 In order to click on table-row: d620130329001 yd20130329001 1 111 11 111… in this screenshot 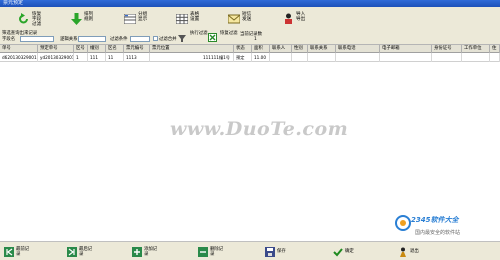, I will do `click(250, 57)`.